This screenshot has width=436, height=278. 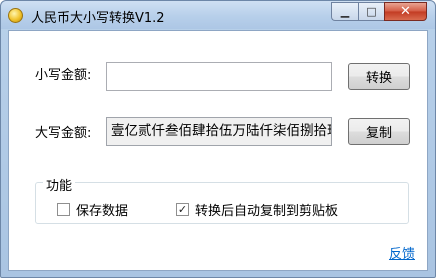 What do you see at coordinates (402, 252) in the screenshot?
I see `feedback-link: 反馈` at bounding box center [402, 252].